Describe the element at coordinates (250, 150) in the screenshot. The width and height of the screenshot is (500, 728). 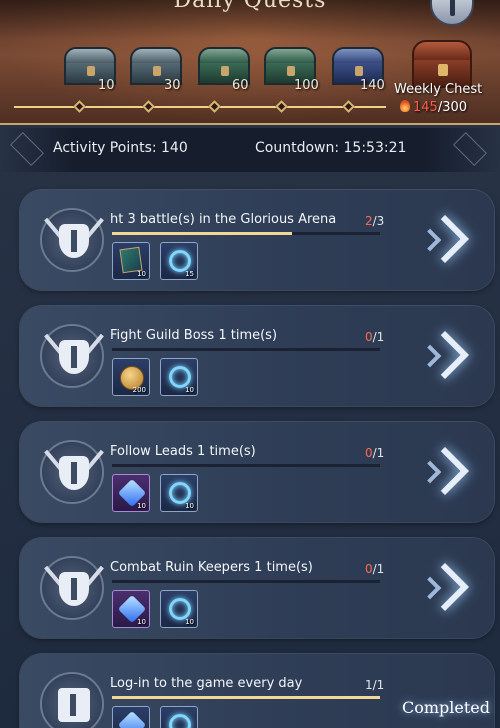
I see `activity-bar: Activity Points: 140 Countdown: 15:53:21` at that location.